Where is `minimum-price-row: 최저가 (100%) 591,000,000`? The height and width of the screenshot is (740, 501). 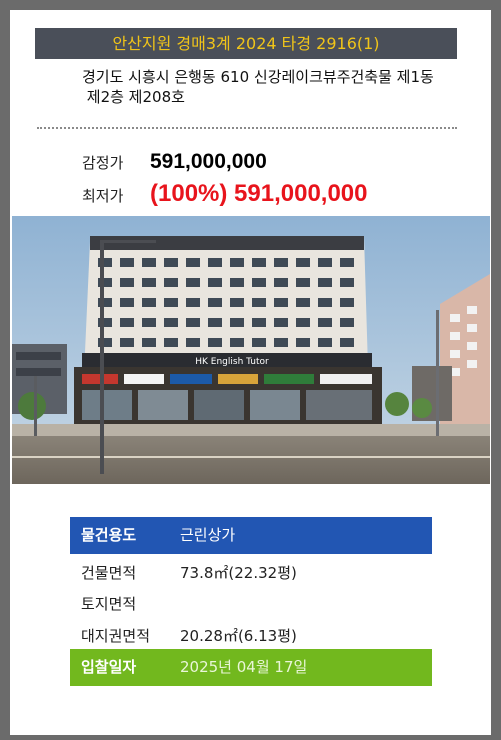 minimum-price-row: 최저가 (100%) 591,000,000 is located at coordinates (225, 194).